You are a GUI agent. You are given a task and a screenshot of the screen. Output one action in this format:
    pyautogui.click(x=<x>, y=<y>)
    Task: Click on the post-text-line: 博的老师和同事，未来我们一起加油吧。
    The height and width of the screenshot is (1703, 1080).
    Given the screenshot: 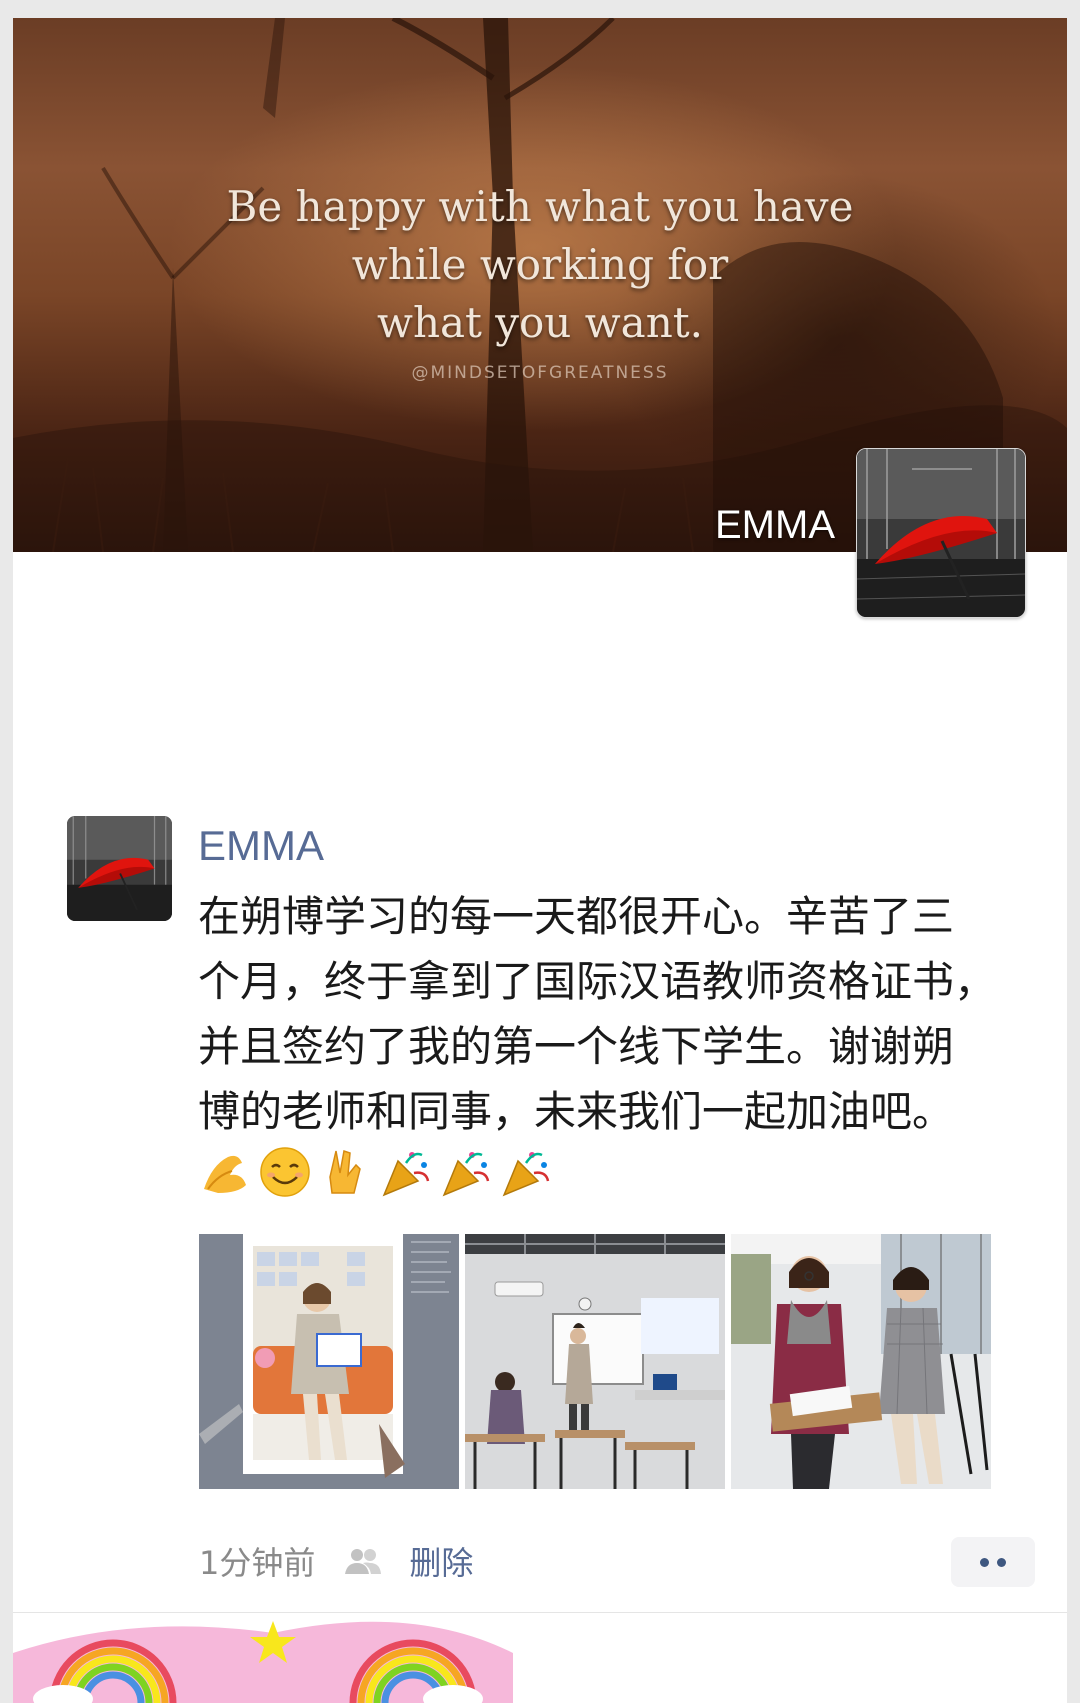 What is the action you would take?
    pyautogui.click(x=576, y=1111)
    